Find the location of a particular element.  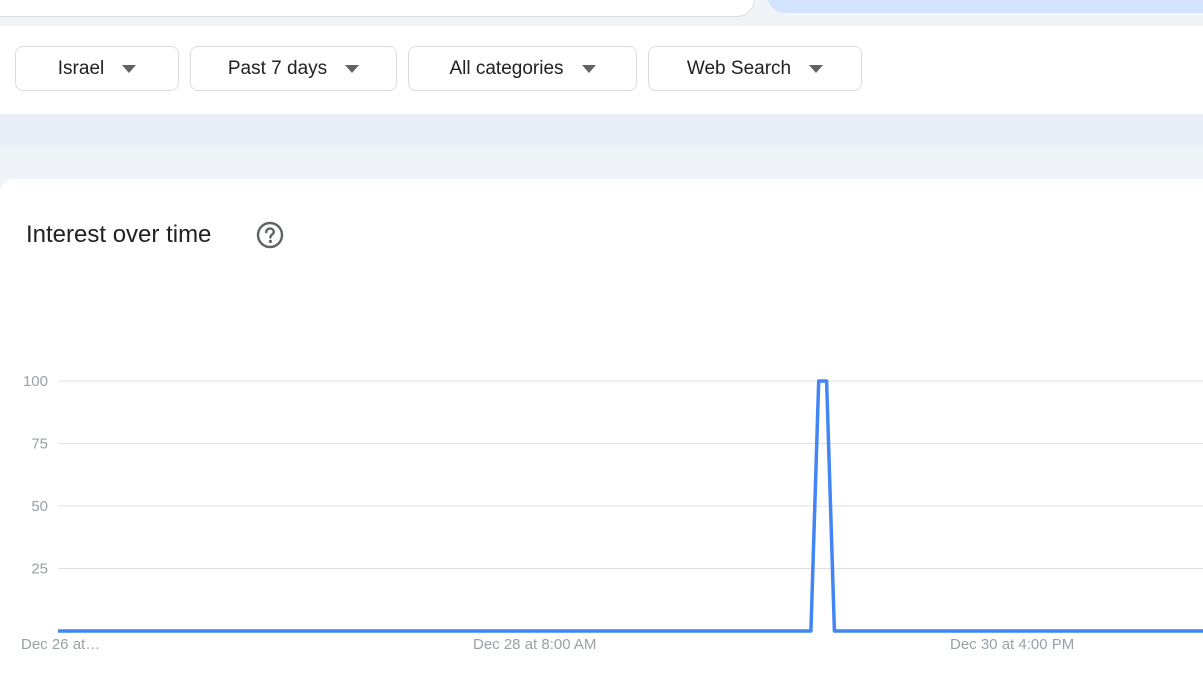

filter-category-label: All categories is located at coordinates (506, 68).